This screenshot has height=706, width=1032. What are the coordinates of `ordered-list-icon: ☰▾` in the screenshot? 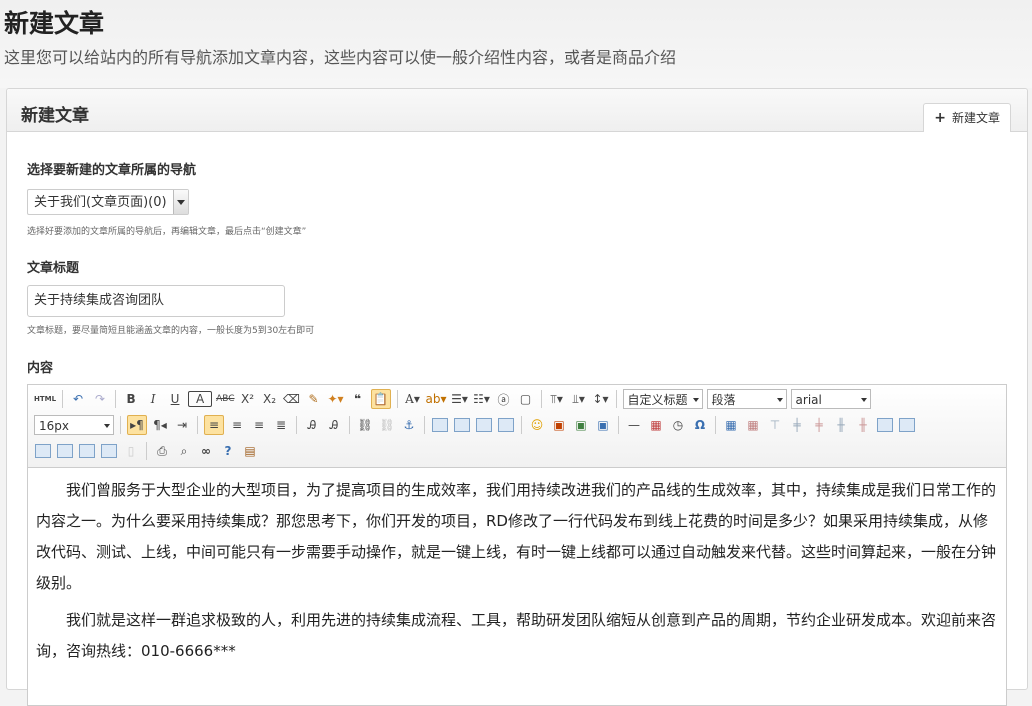 It's located at (460, 399).